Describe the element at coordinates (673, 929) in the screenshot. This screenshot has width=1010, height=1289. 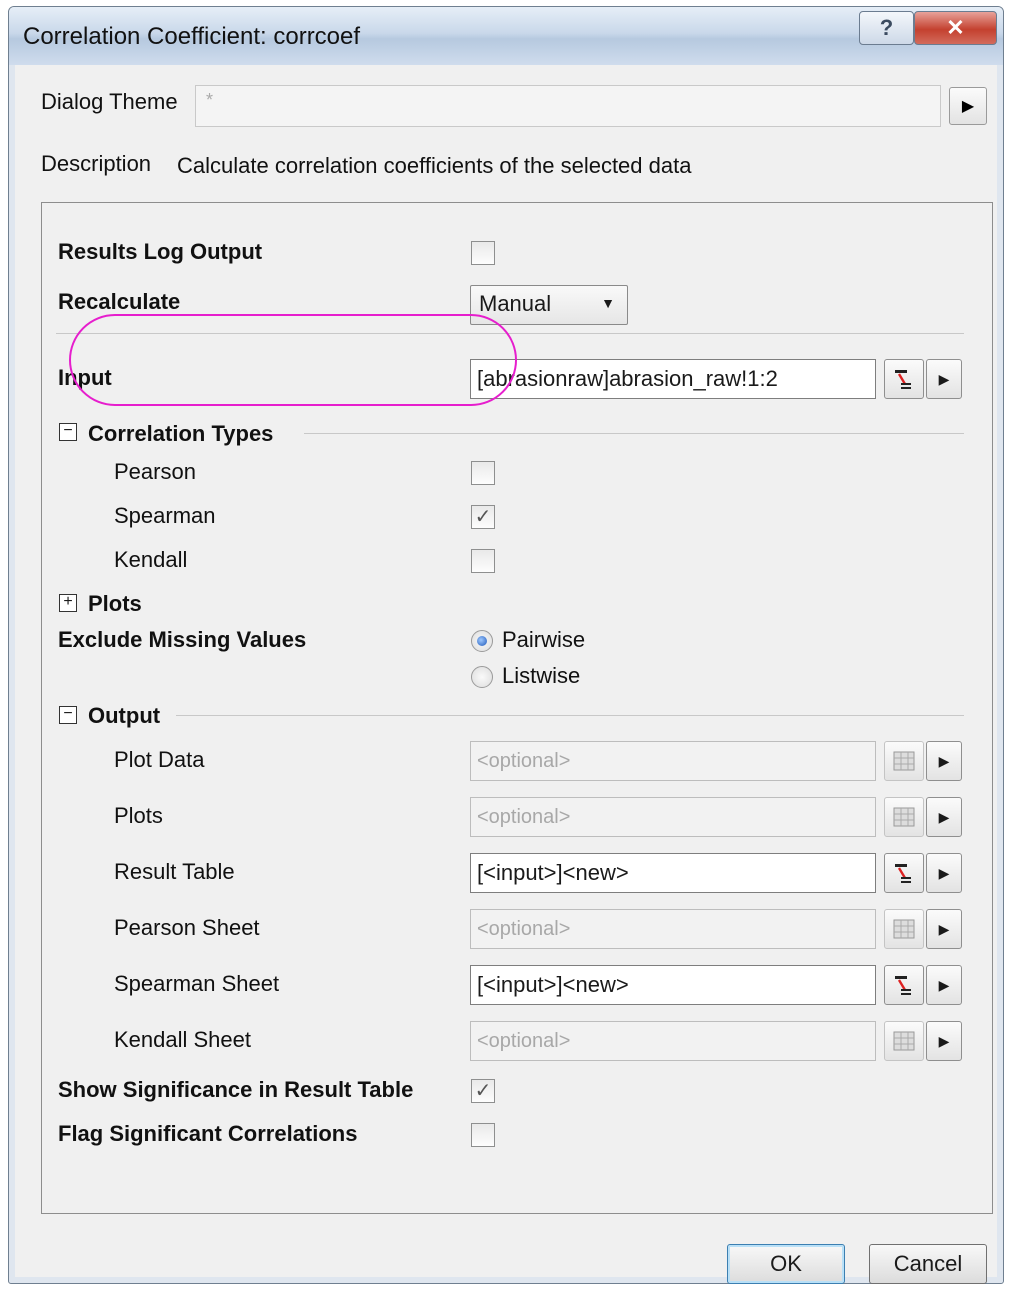
I see `pearson-sheet-field: <optional>` at that location.